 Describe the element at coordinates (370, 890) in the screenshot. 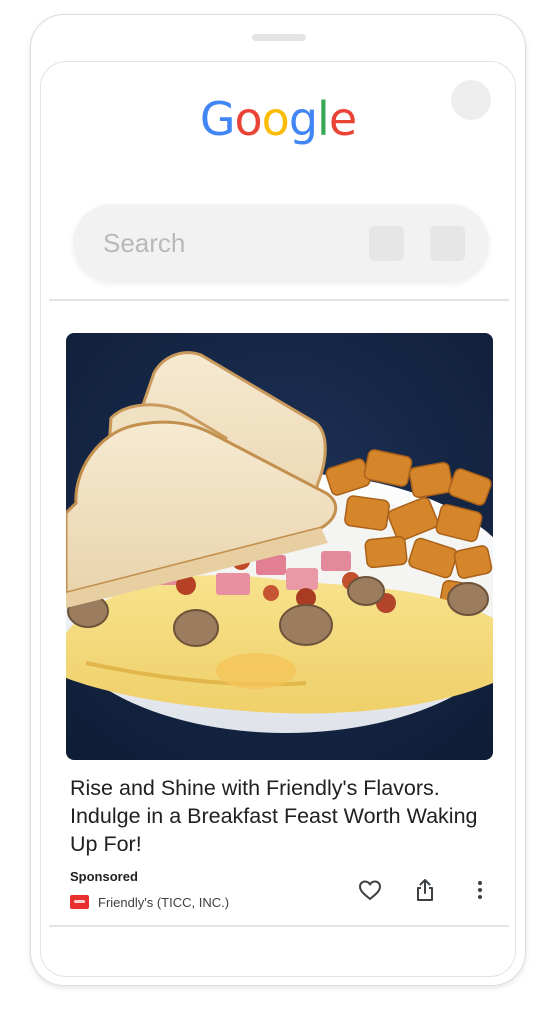

I see `heart-icon` at that location.